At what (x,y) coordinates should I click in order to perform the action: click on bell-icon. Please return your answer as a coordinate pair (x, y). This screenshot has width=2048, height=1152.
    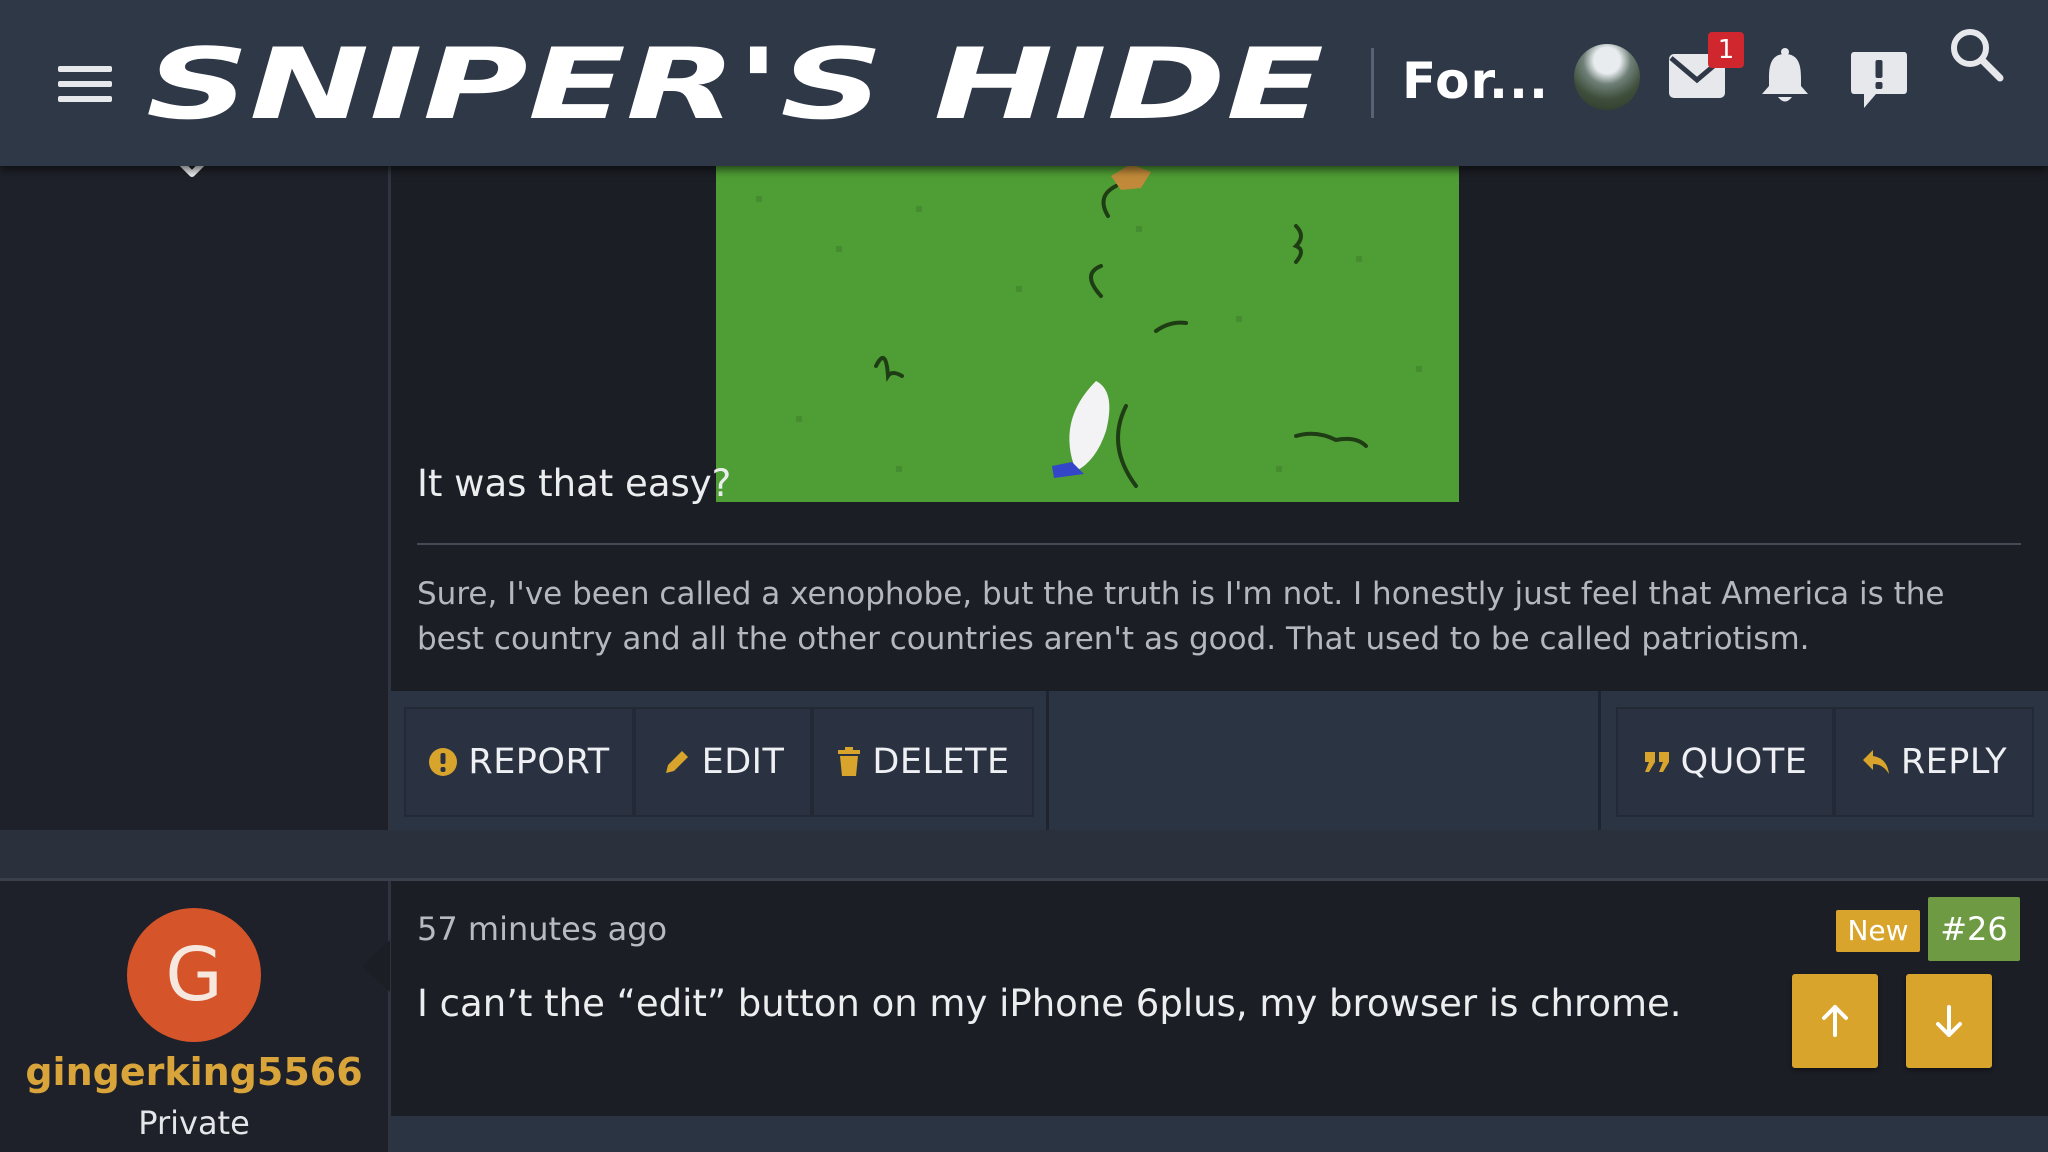
    Looking at the image, I should click on (1785, 76).